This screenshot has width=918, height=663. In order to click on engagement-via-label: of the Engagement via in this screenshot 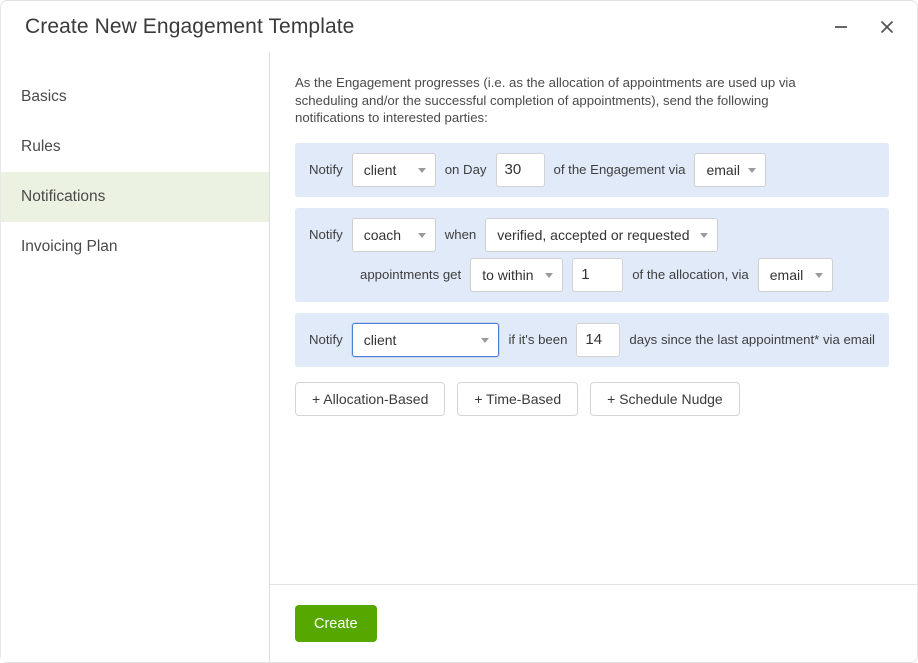, I will do `click(619, 169)`.